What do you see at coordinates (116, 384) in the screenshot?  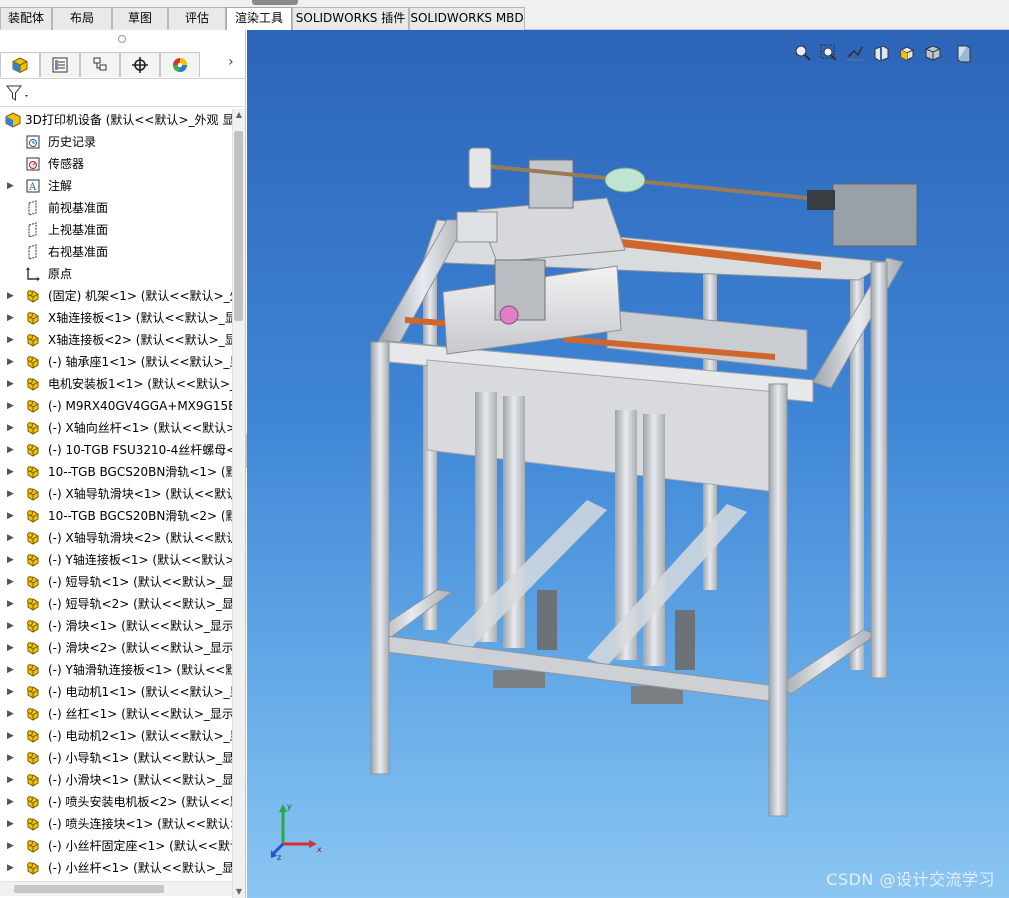 I see `tree-item-component: ▶ 电机安装板1<1> (默认<<默认>_` at bounding box center [116, 384].